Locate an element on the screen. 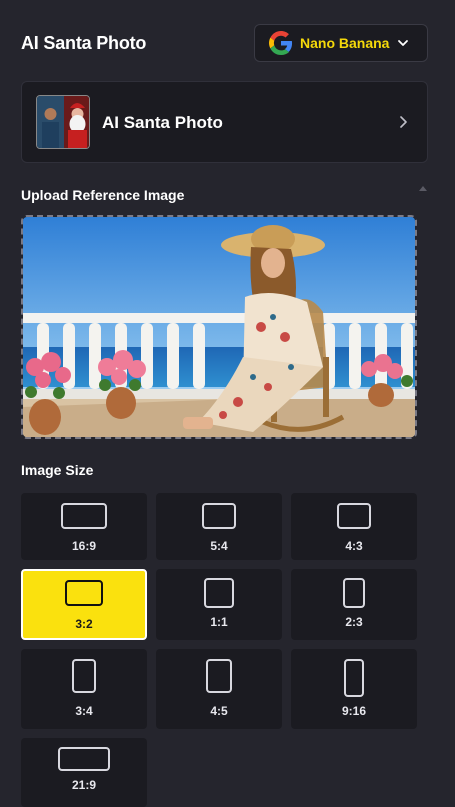 The width and height of the screenshot is (455, 807). size-option-3-2: 3:2 is located at coordinates (84, 604).